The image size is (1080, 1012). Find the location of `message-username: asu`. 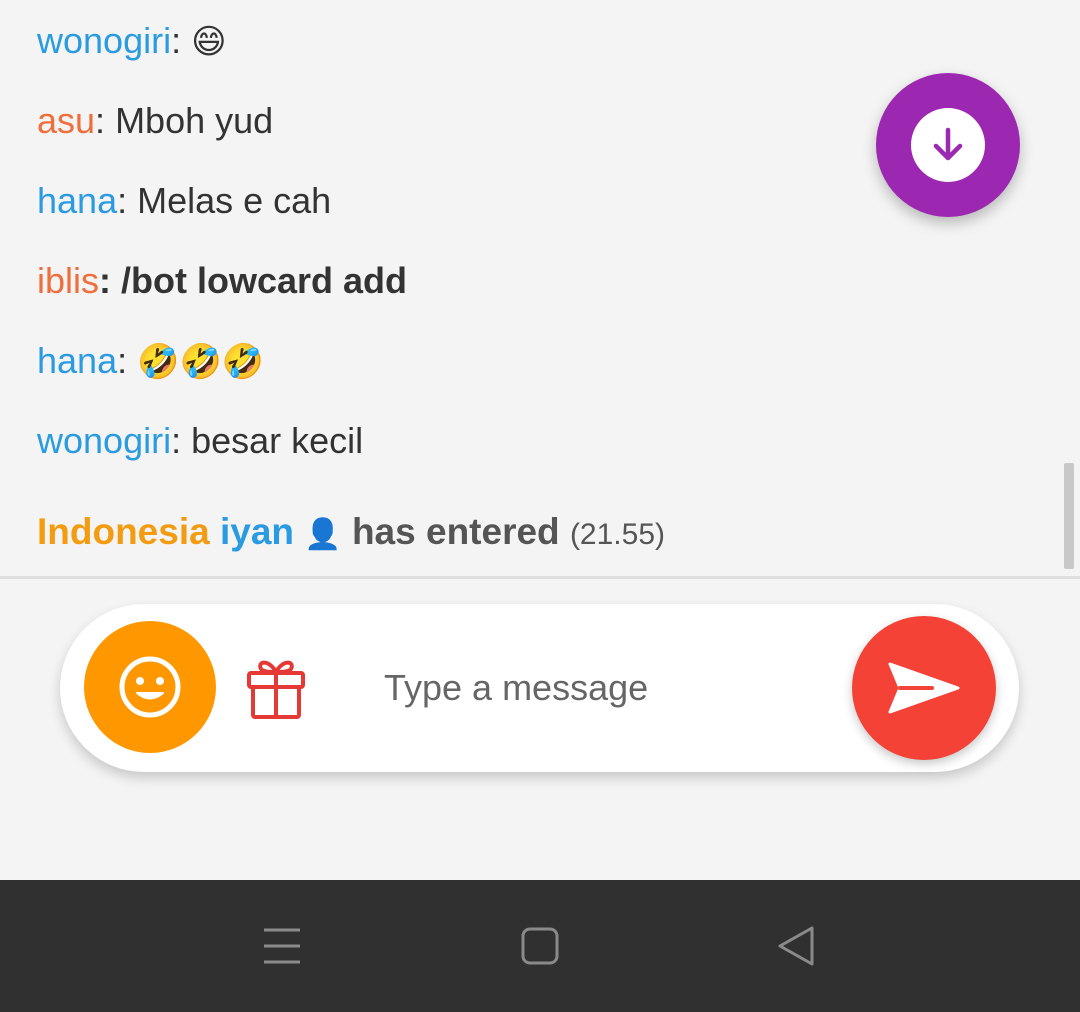

message-username: asu is located at coordinates (66, 120).